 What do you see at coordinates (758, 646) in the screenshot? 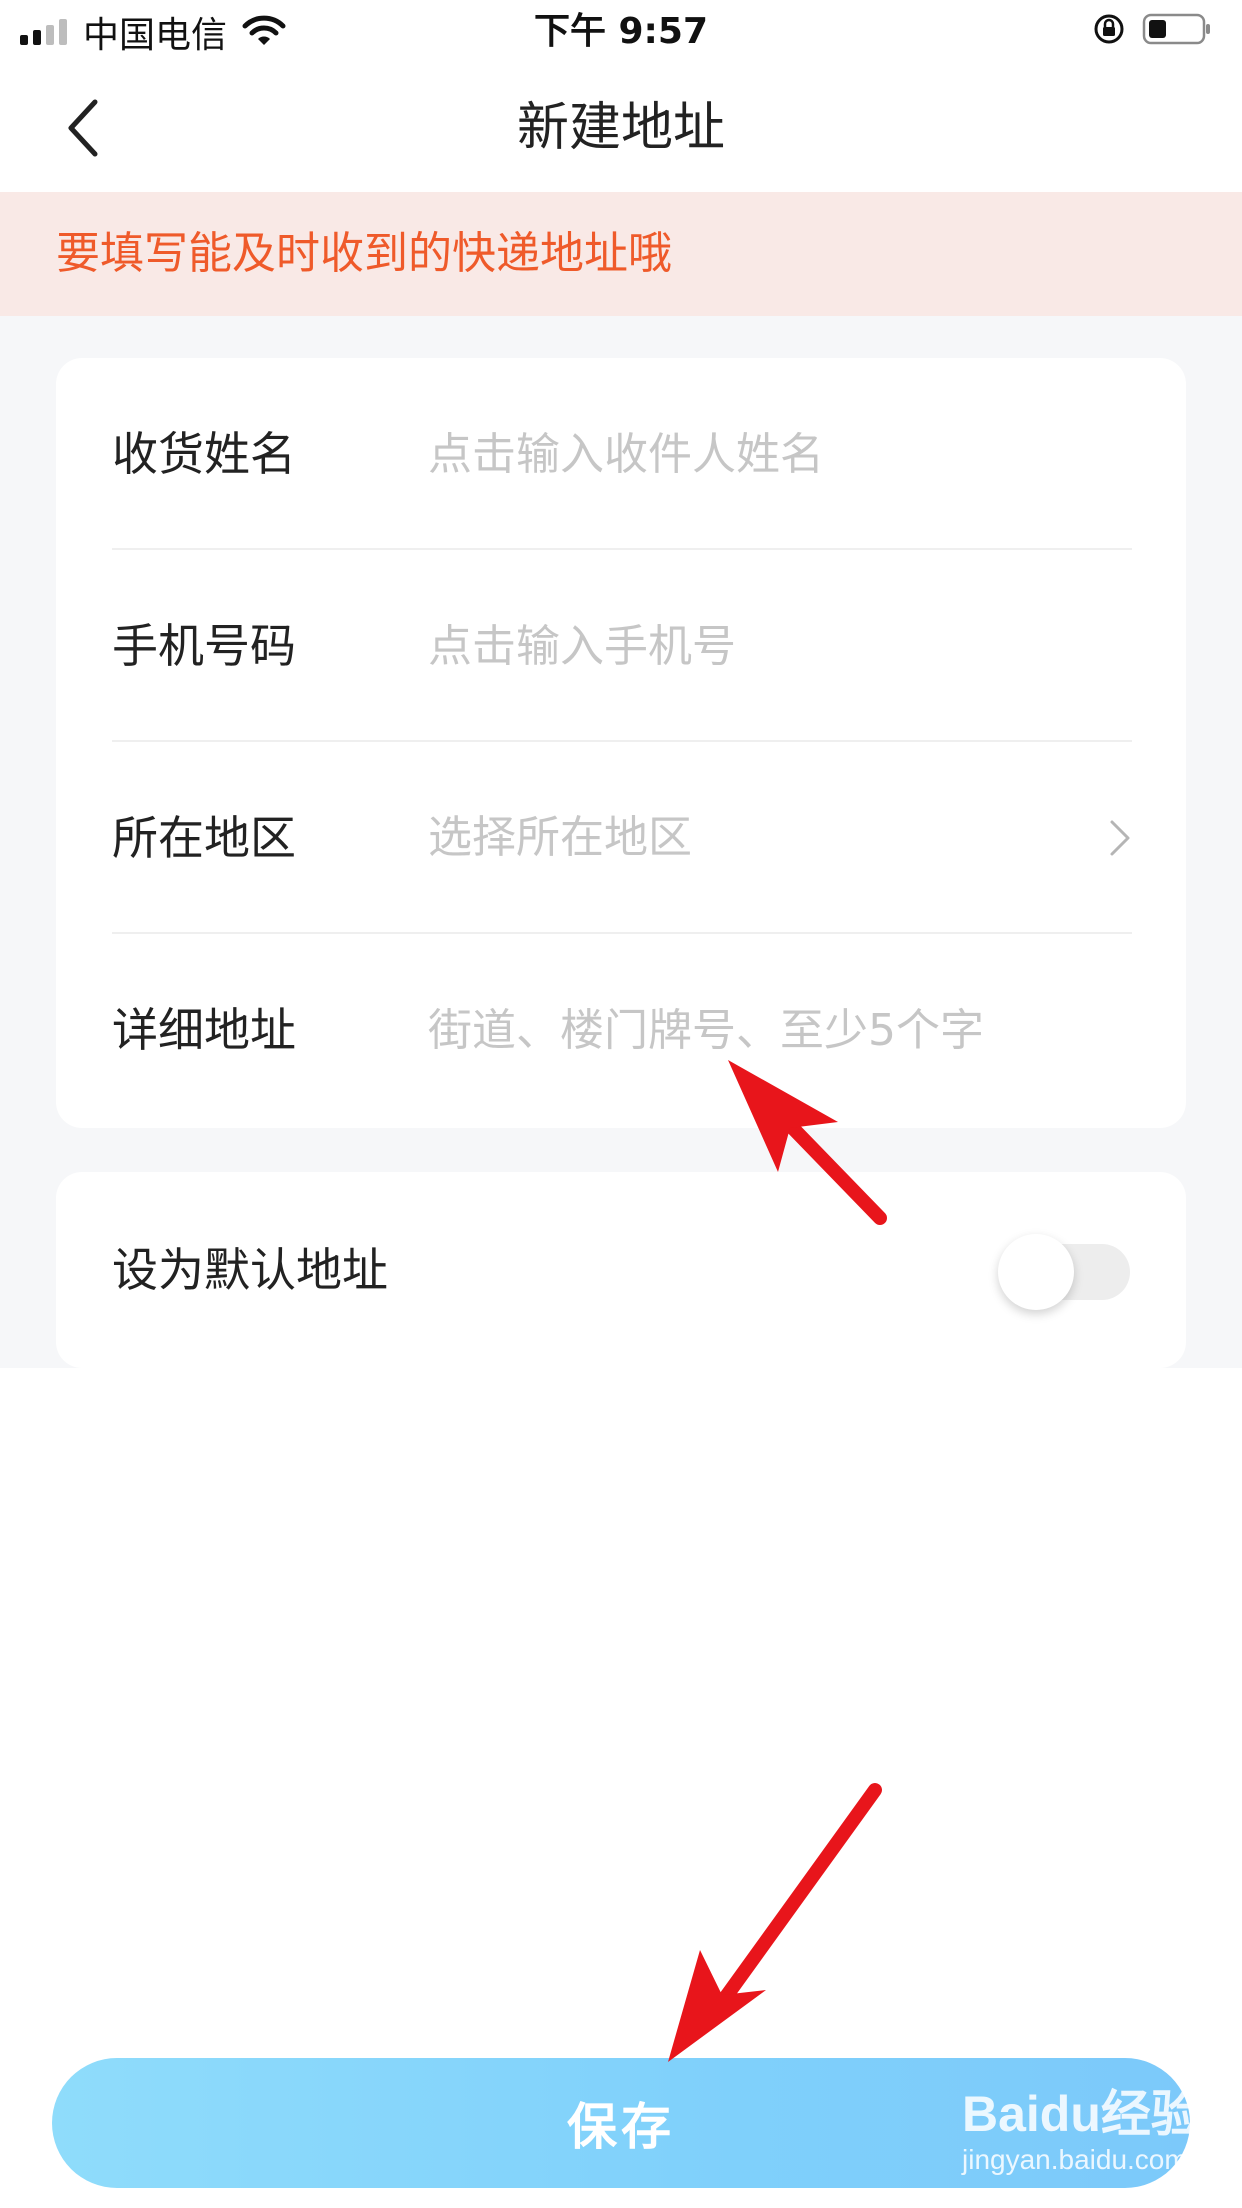
I see `phone-input` at bounding box center [758, 646].